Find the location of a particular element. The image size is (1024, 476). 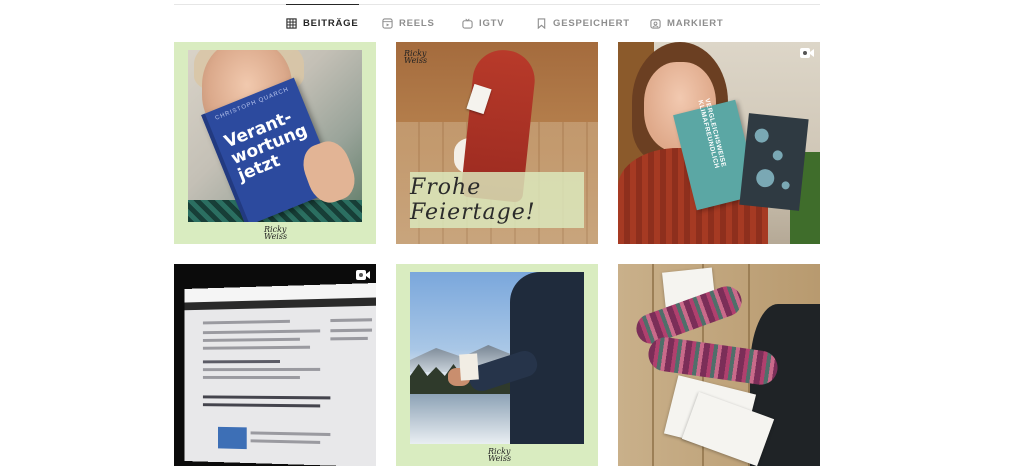

post-tile-holiday: Ricky Weiss Frohe Feiertage! is located at coordinates (497, 143).